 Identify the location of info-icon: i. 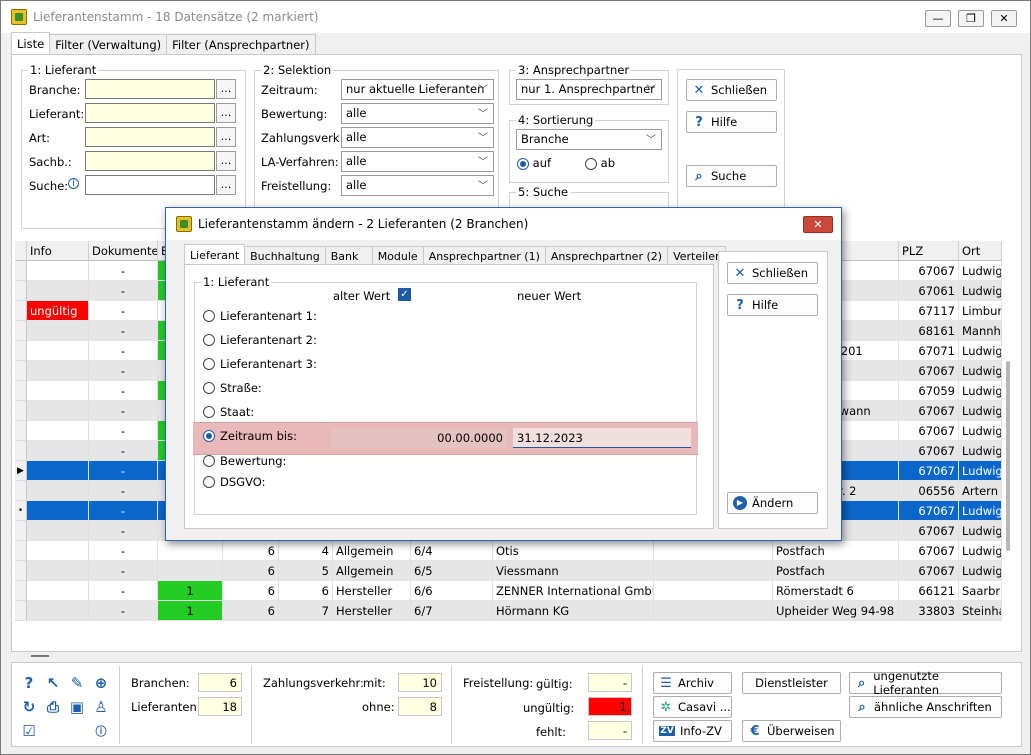
(73, 183).